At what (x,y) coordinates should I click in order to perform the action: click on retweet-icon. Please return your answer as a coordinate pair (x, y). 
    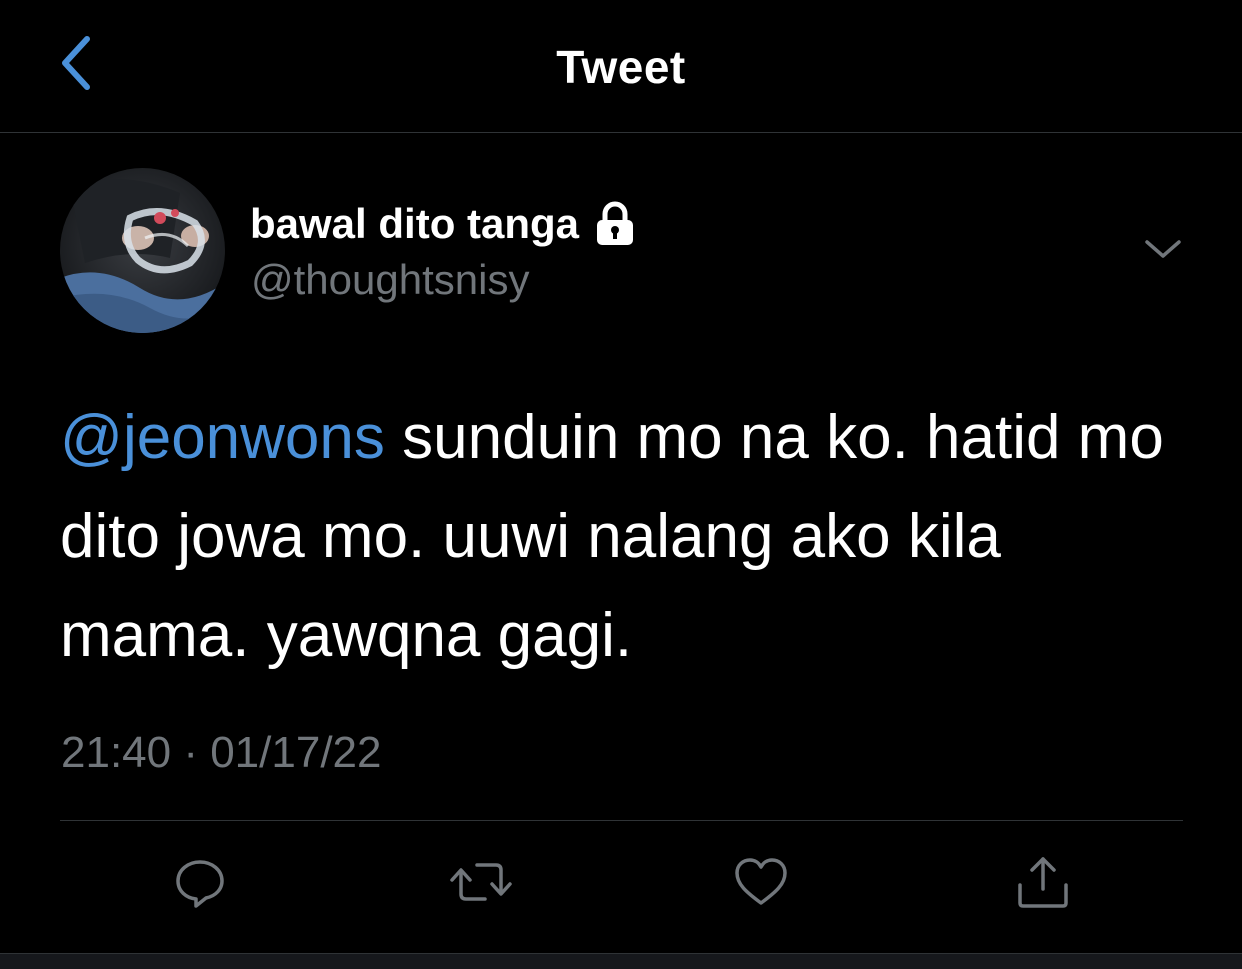
    Looking at the image, I should click on (481, 884).